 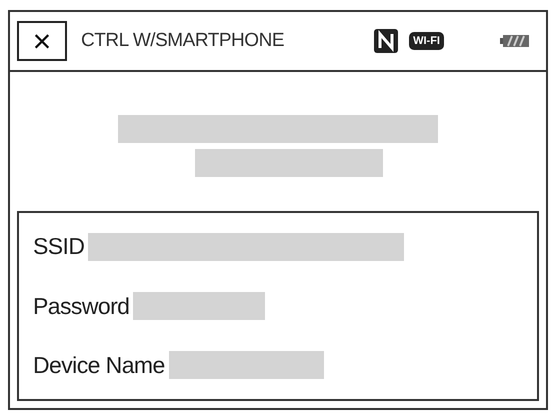 What do you see at coordinates (99, 365) in the screenshot?
I see `field-label: Device Name` at bounding box center [99, 365].